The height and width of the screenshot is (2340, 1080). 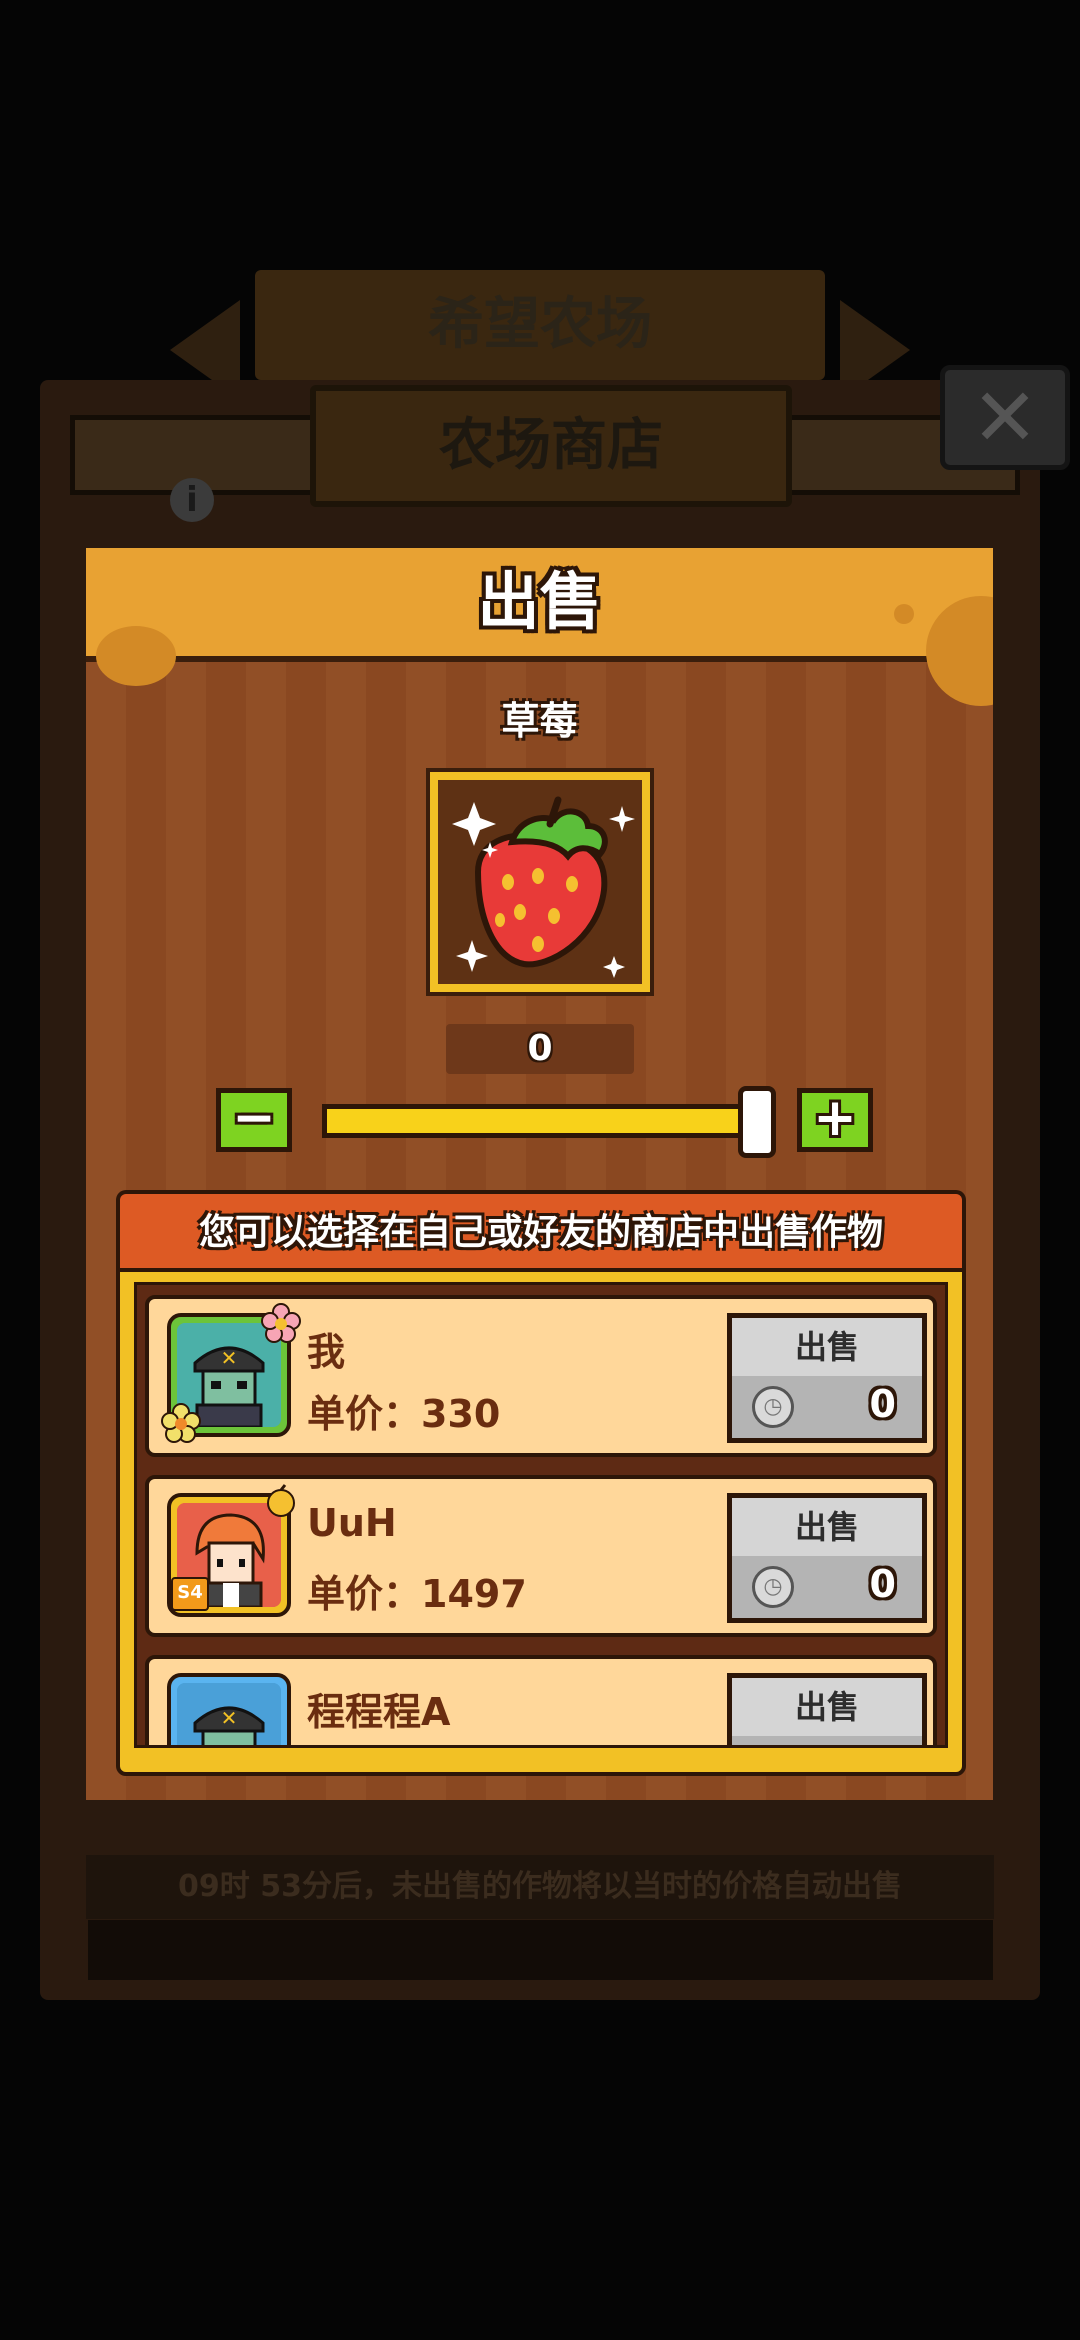 I want to click on close-icon: ✕, so click(x=1005, y=417).